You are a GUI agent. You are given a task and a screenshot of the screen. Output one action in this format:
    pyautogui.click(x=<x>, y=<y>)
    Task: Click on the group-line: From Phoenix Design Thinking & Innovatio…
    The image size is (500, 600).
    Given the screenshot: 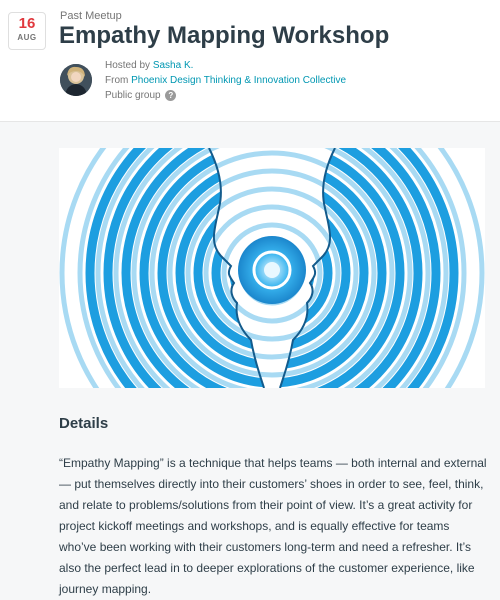 What is the action you would take?
    pyautogui.click(x=225, y=80)
    